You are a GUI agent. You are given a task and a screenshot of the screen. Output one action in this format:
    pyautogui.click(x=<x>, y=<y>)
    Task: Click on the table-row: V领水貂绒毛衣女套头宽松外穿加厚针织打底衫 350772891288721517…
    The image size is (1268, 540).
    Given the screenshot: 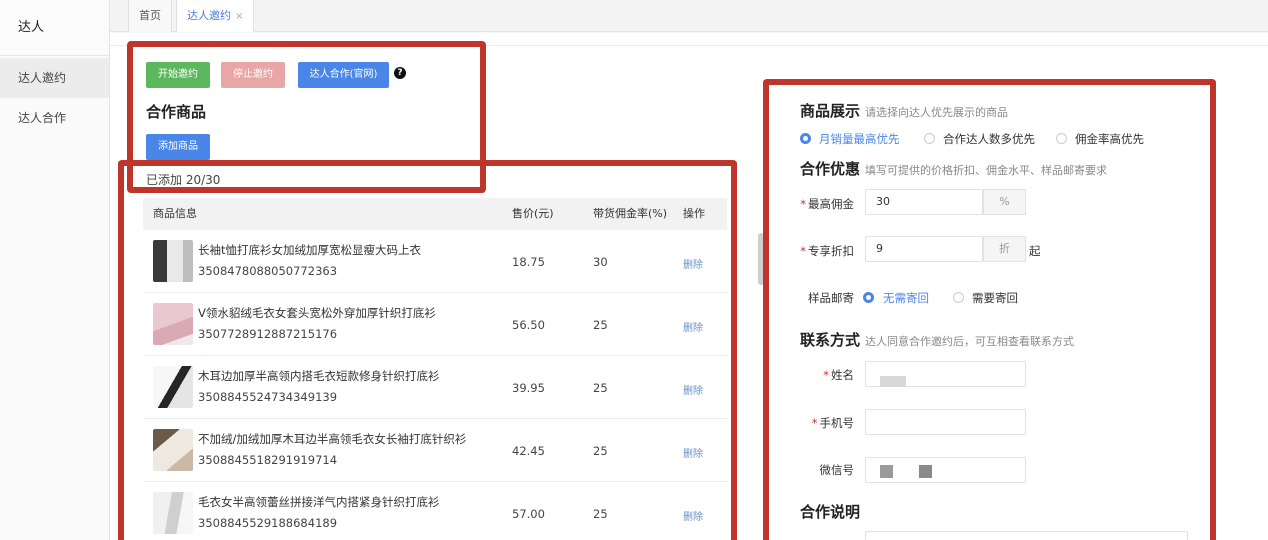 What is the action you would take?
    pyautogui.click(x=435, y=324)
    